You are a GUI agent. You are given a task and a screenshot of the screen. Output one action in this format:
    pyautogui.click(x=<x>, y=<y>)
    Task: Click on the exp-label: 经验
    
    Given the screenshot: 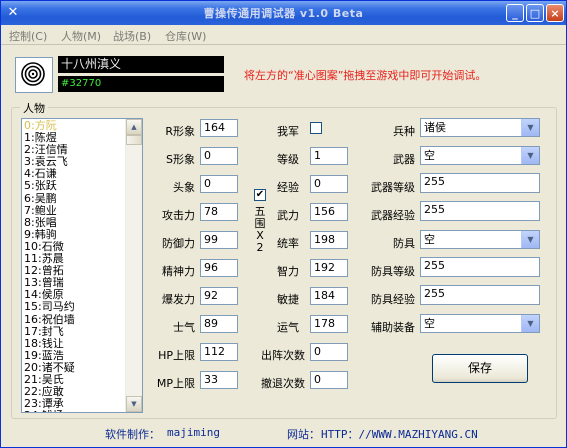 What is the action you would take?
    pyautogui.click(x=288, y=187)
    